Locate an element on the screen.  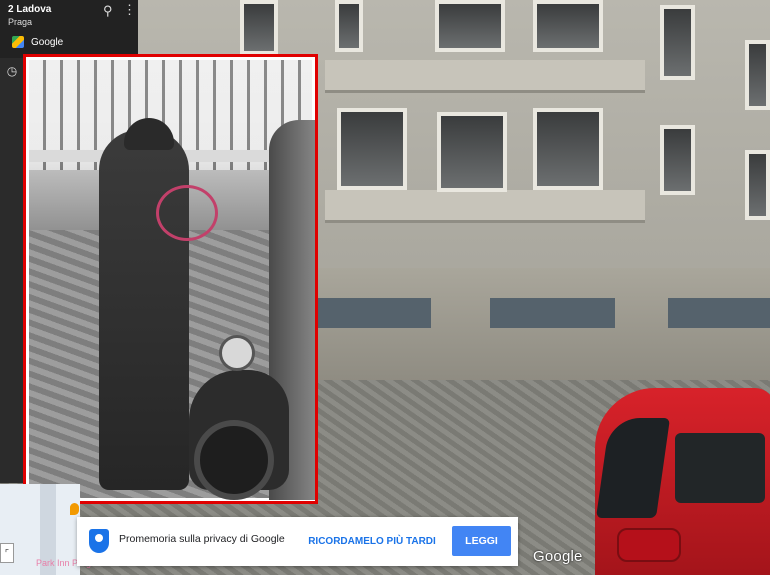
city-subtitle: Praga is located at coordinates (20, 22).